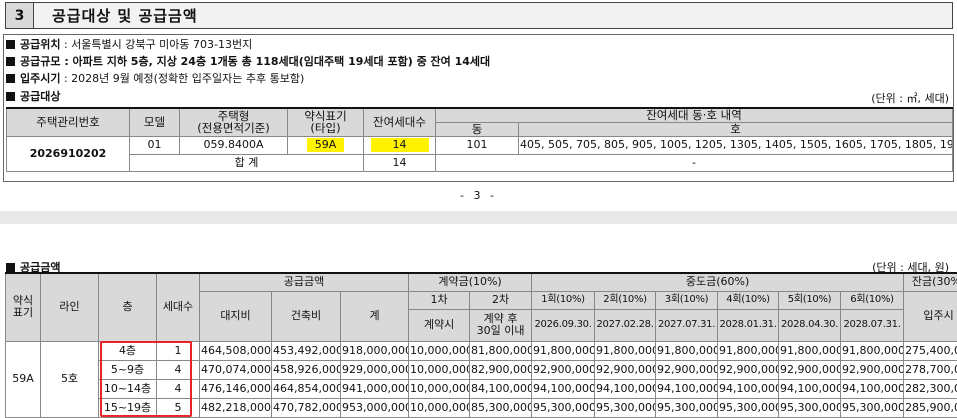 The height and width of the screenshot is (418, 957). What do you see at coordinates (233, 128) in the screenshot?
I see `header-house-type-line2: (전용면적기준)` at bounding box center [233, 128].